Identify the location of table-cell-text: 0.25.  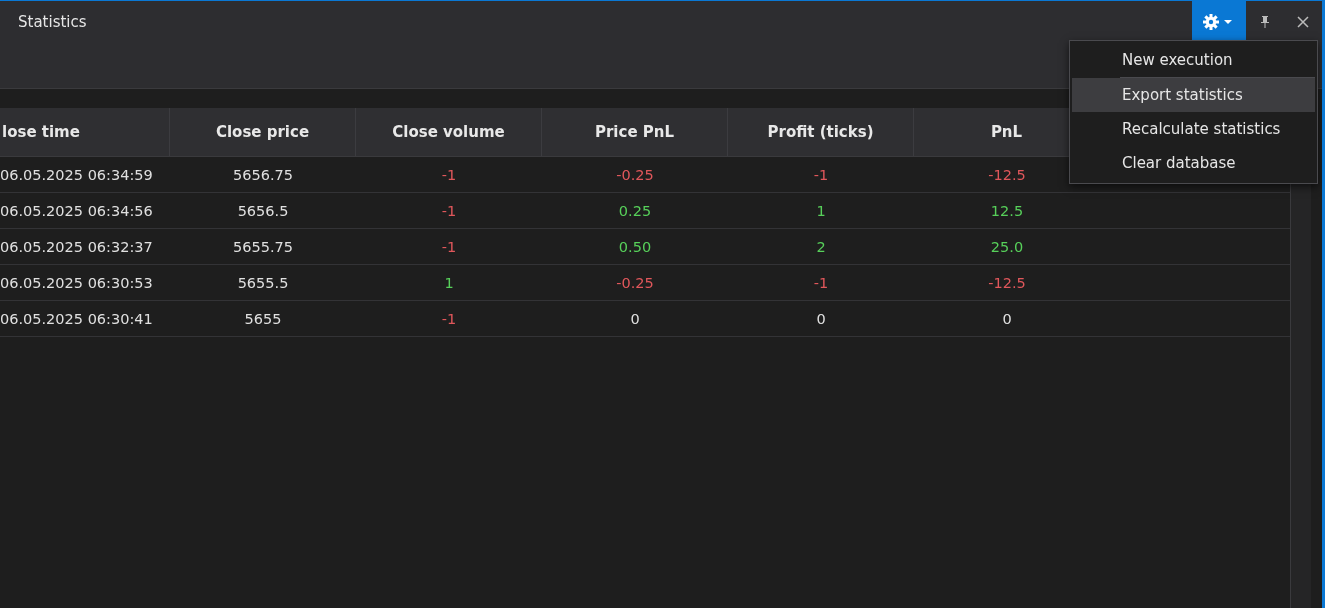
(635, 211).